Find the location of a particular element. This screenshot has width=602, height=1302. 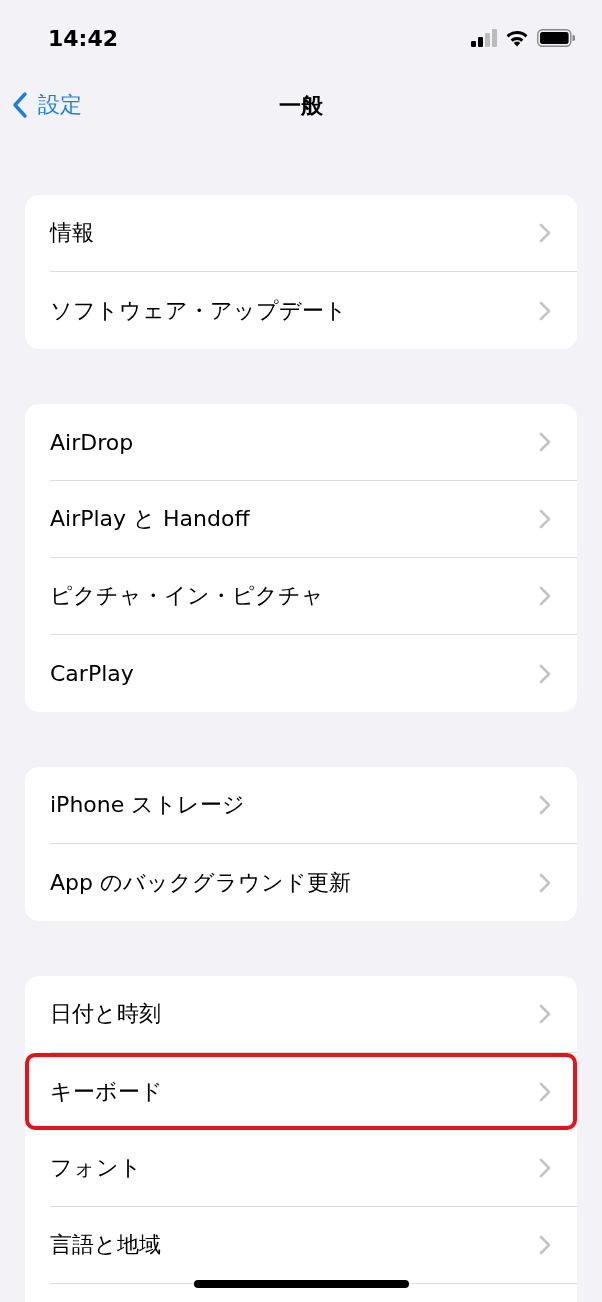

wifi-icon is located at coordinates (517, 38).